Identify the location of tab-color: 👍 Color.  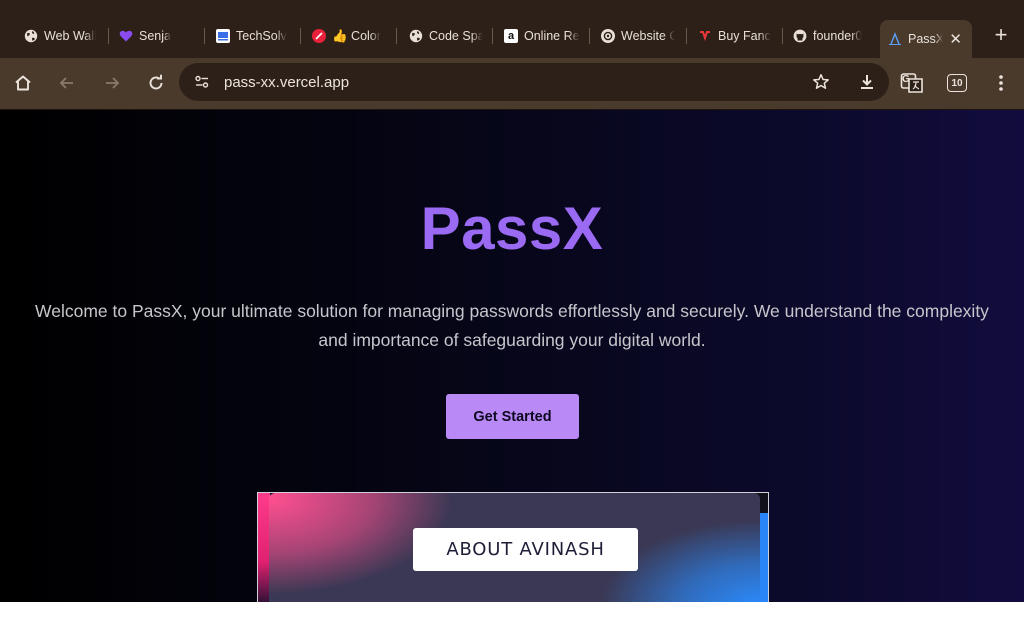
(348, 36).